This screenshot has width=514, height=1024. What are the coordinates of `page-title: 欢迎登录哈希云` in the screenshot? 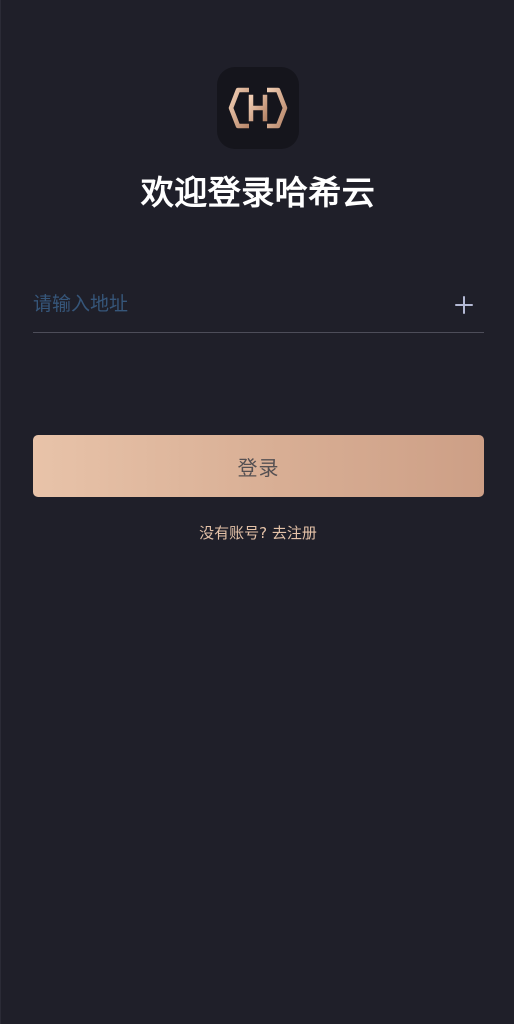 It's located at (258, 192).